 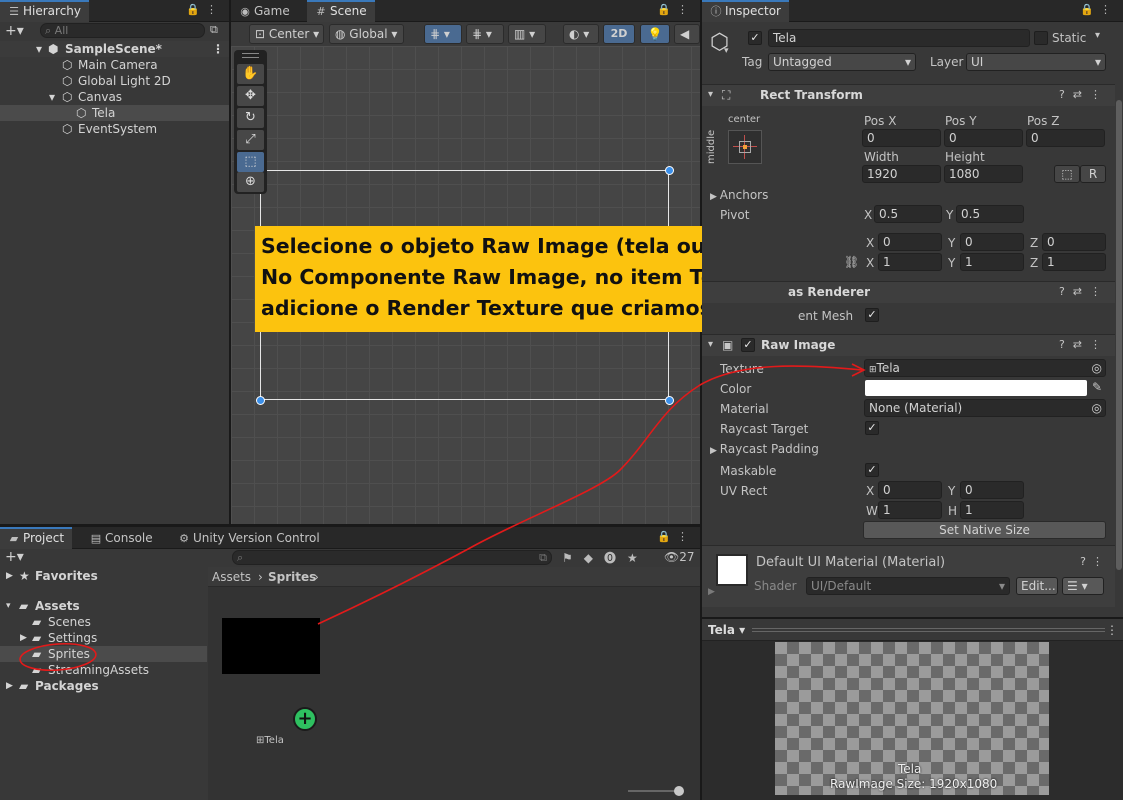 I want to click on static-checkbox, so click(x=1041, y=38).